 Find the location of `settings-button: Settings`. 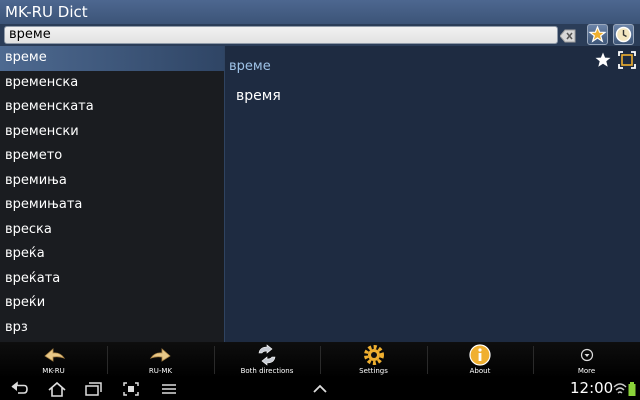

settings-button: Settings is located at coordinates (373, 360).